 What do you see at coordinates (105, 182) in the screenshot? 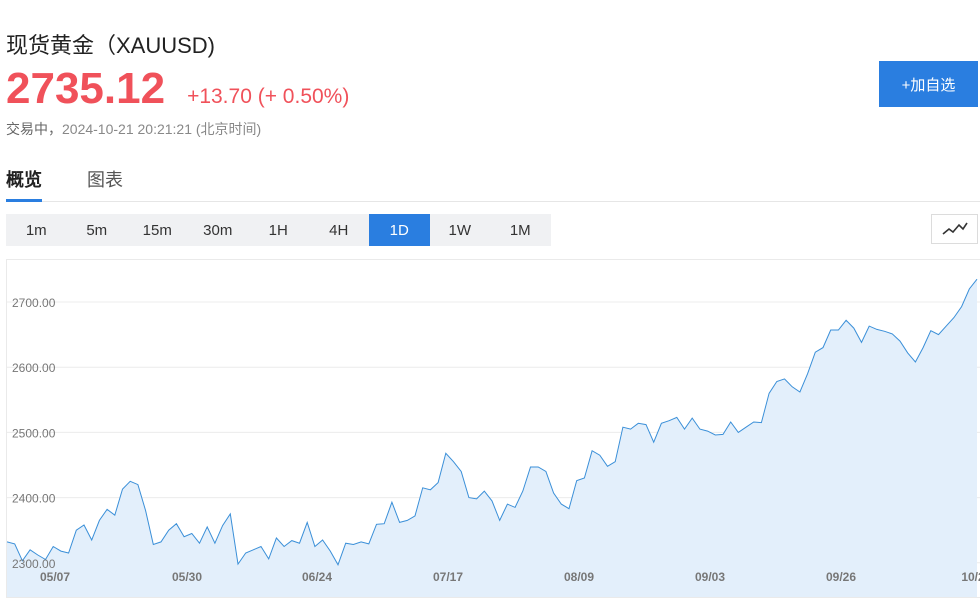
I see `tab-chart: 图表` at bounding box center [105, 182].